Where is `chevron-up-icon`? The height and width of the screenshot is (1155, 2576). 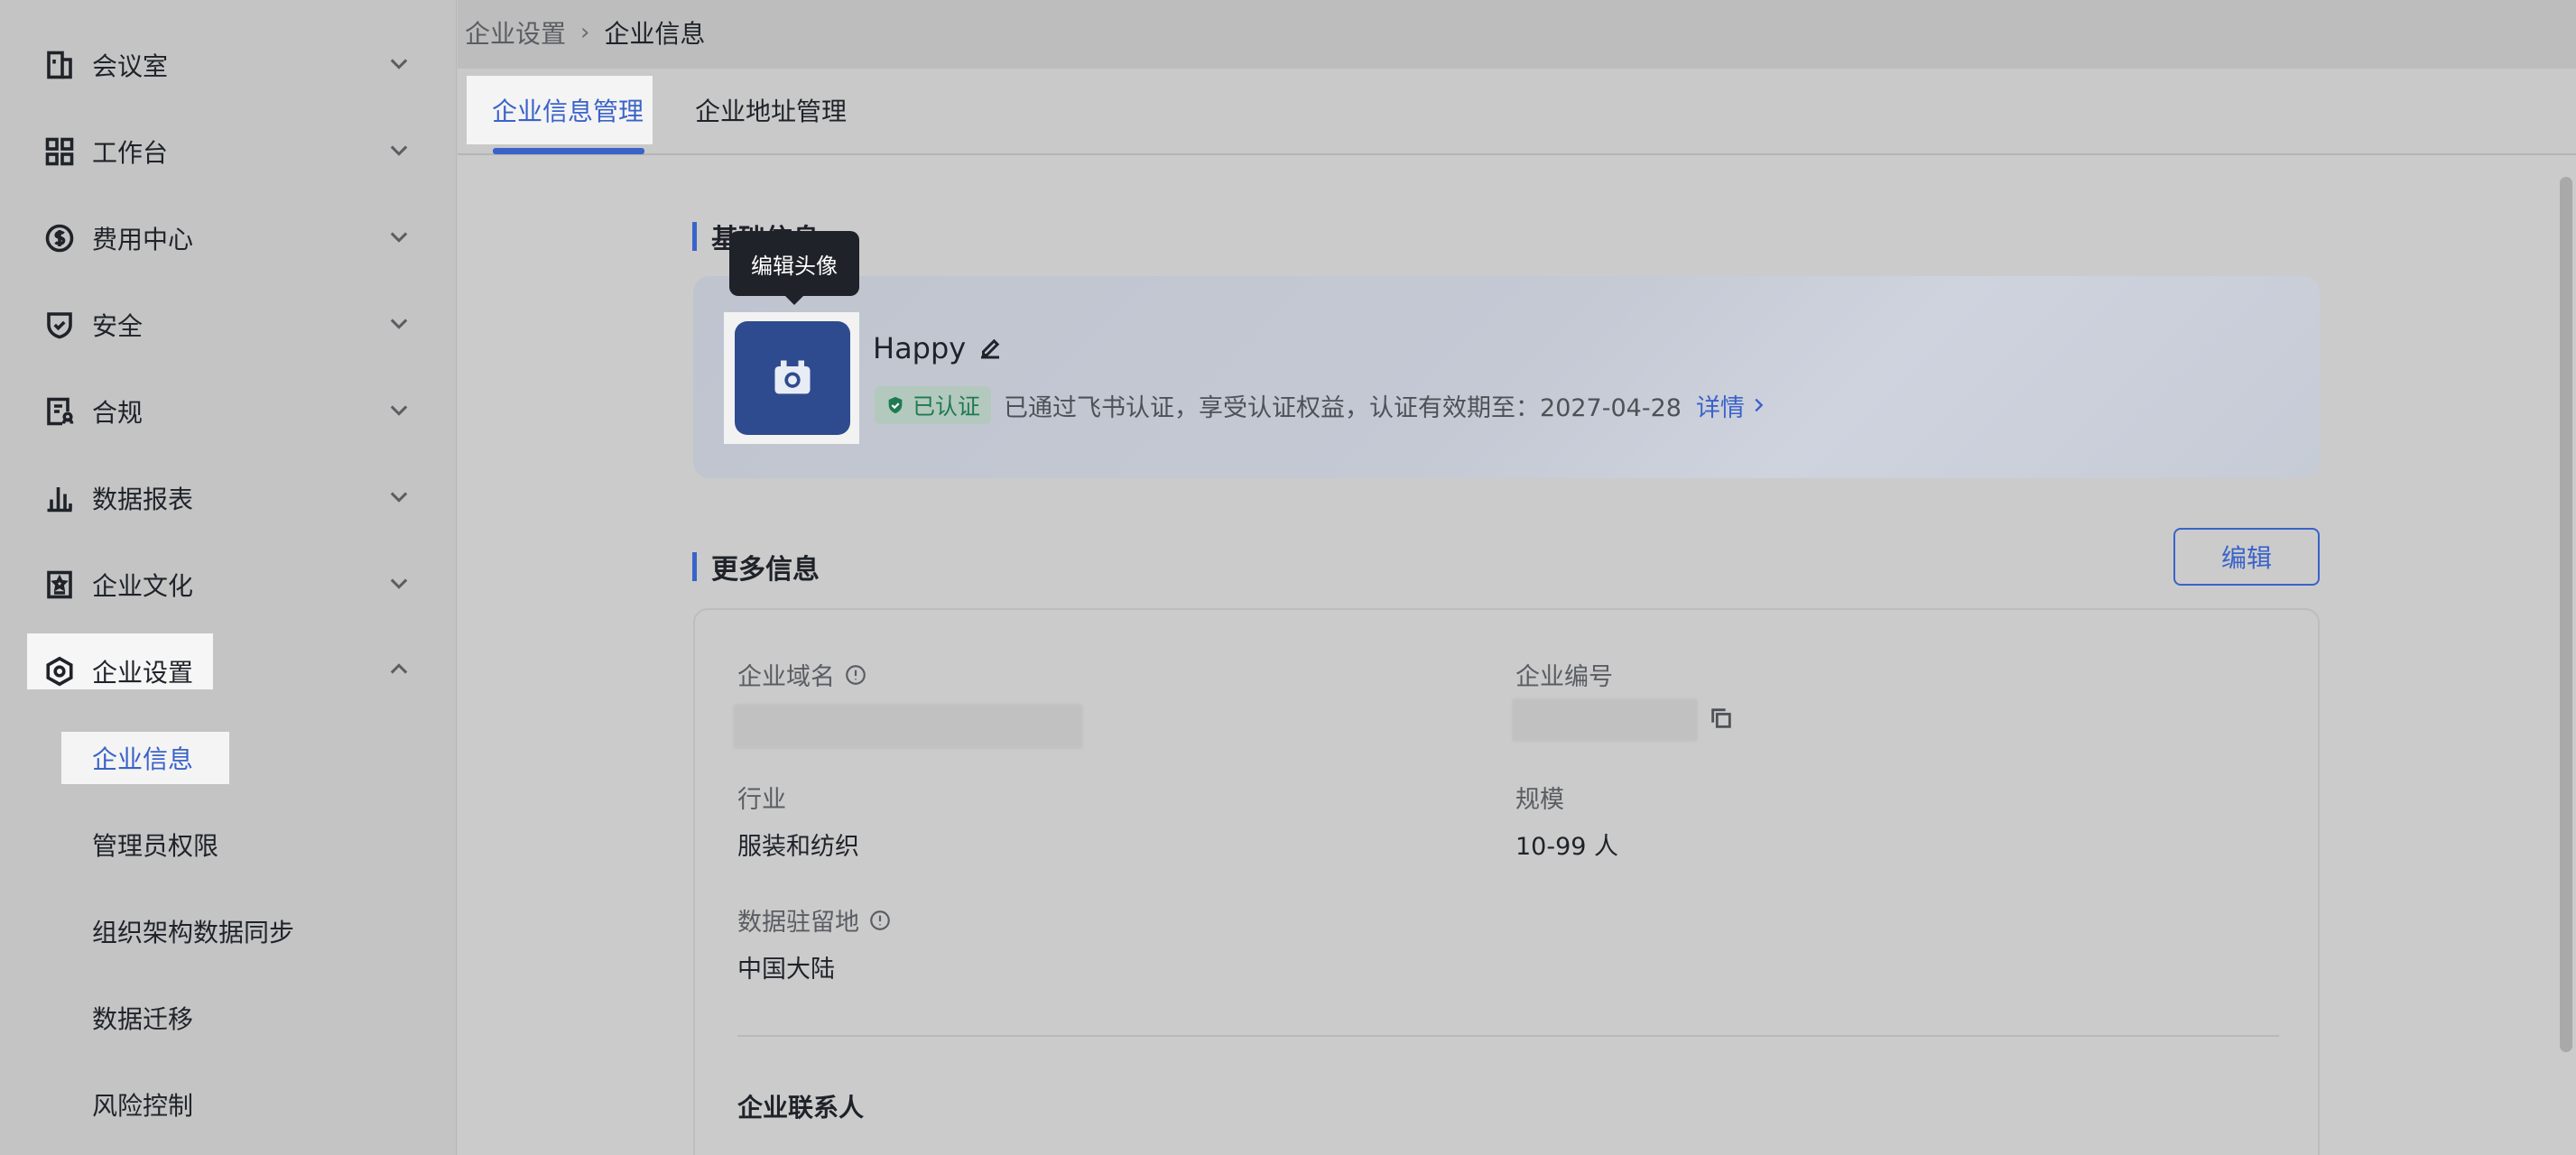 chevron-up-icon is located at coordinates (400, 671).